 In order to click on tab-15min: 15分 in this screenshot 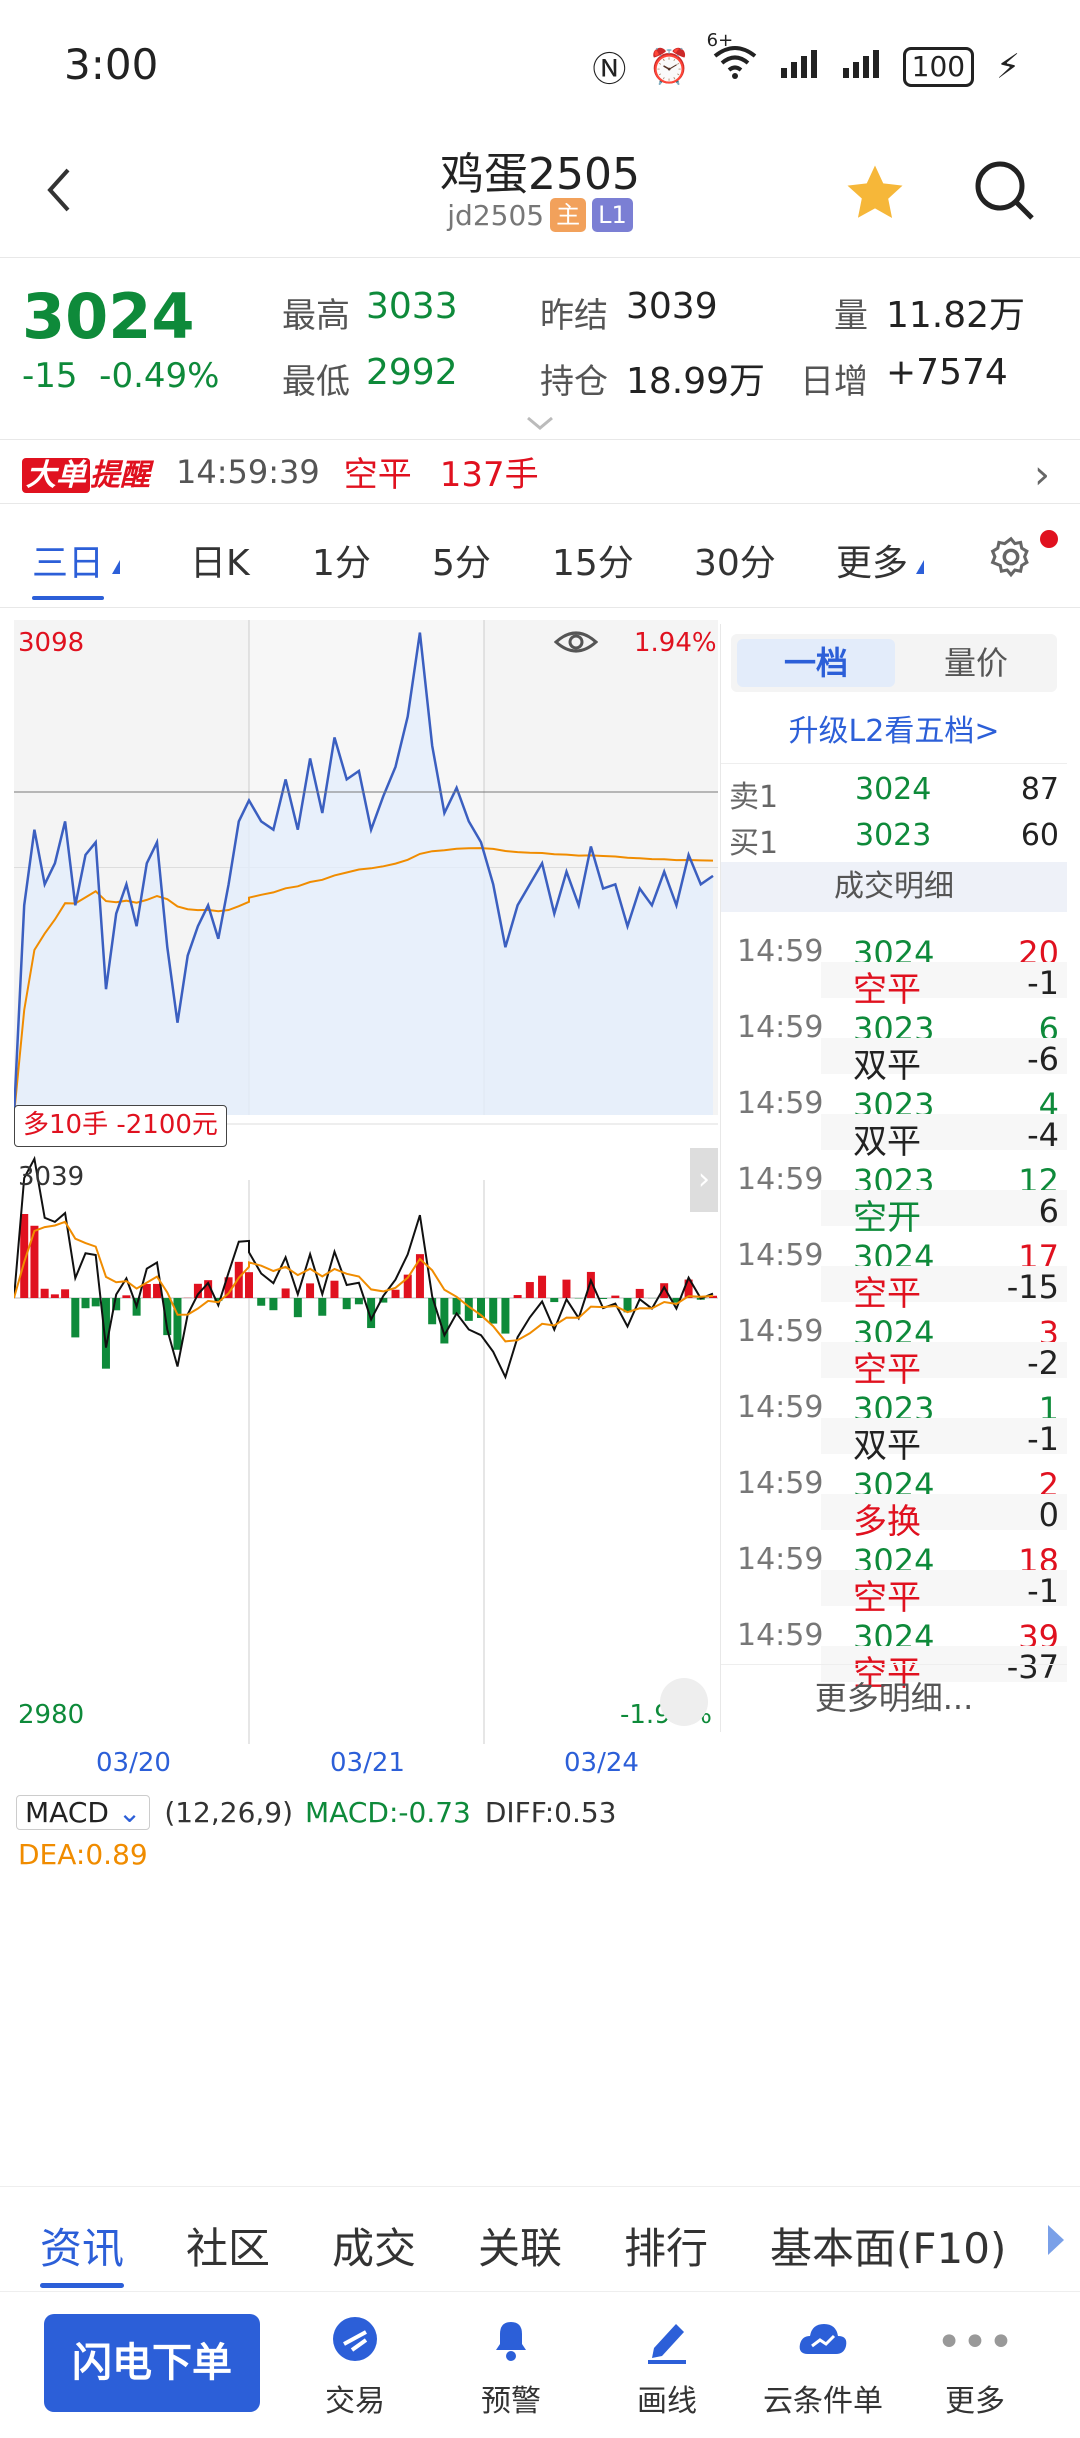, I will do `click(593, 560)`.